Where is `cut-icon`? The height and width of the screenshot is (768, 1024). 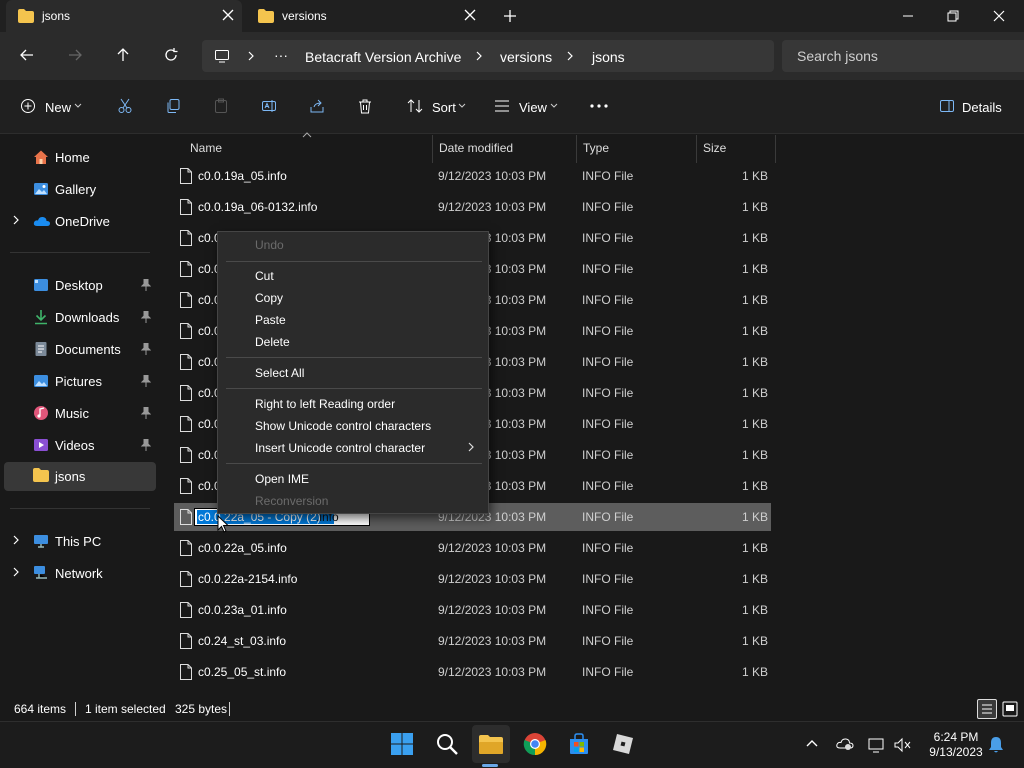 cut-icon is located at coordinates (125, 106).